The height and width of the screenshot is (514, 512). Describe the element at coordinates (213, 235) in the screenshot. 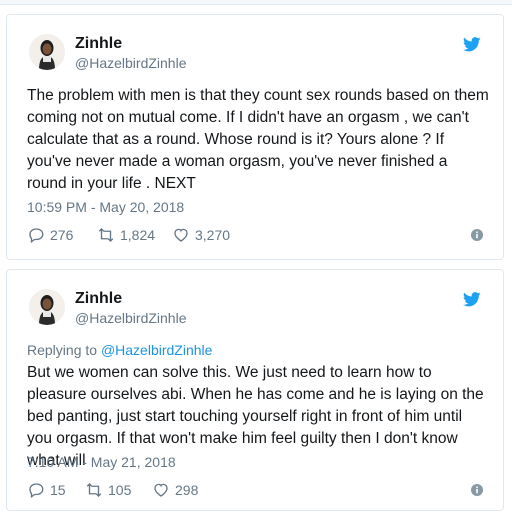

I see `like-count: 3,270` at that location.